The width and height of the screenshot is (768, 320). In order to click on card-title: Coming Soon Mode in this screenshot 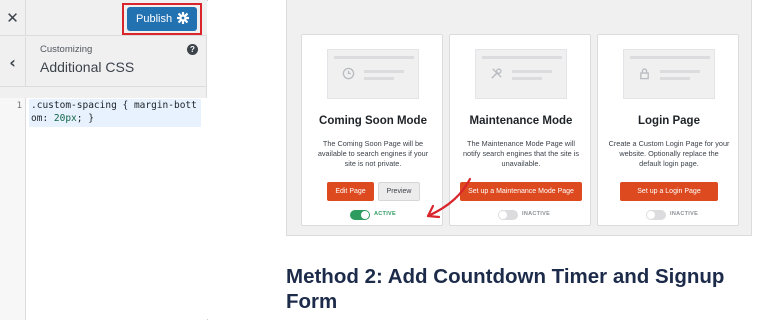, I will do `click(373, 121)`.